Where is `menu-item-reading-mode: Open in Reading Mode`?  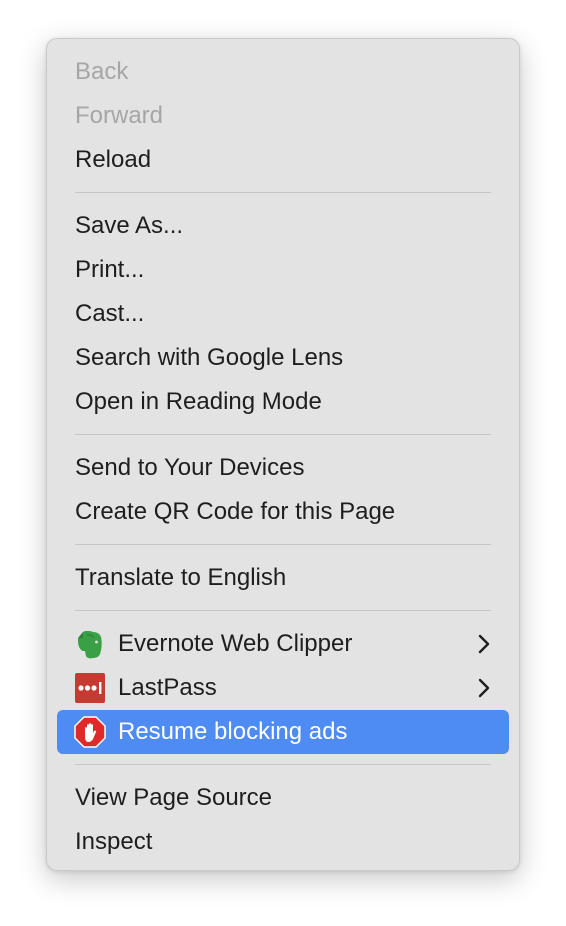 menu-item-reading-mode: Open in Reading Mode is located at coordinates (283, 402).